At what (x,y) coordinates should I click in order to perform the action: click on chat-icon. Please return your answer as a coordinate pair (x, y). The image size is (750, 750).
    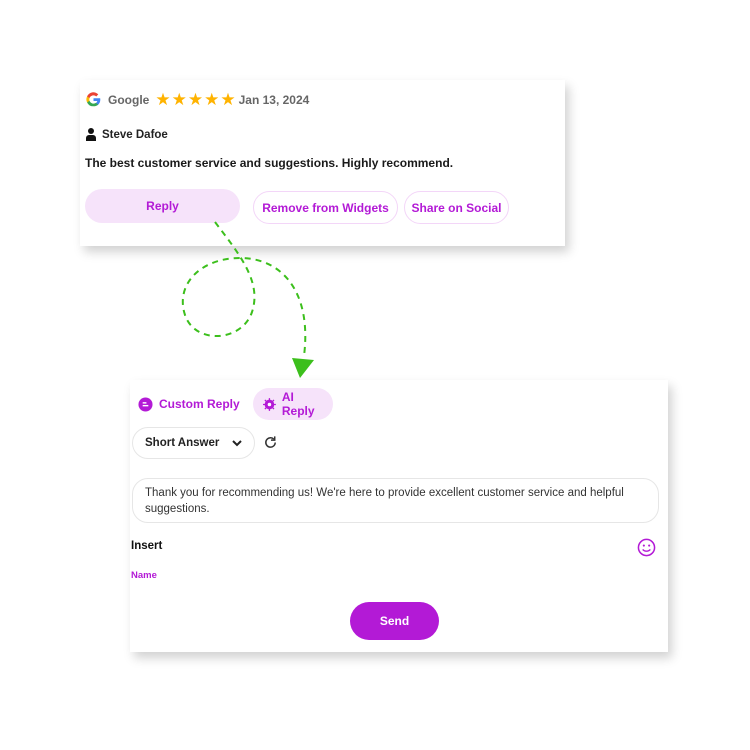
    Looking at the image, I should click on (145, 404).